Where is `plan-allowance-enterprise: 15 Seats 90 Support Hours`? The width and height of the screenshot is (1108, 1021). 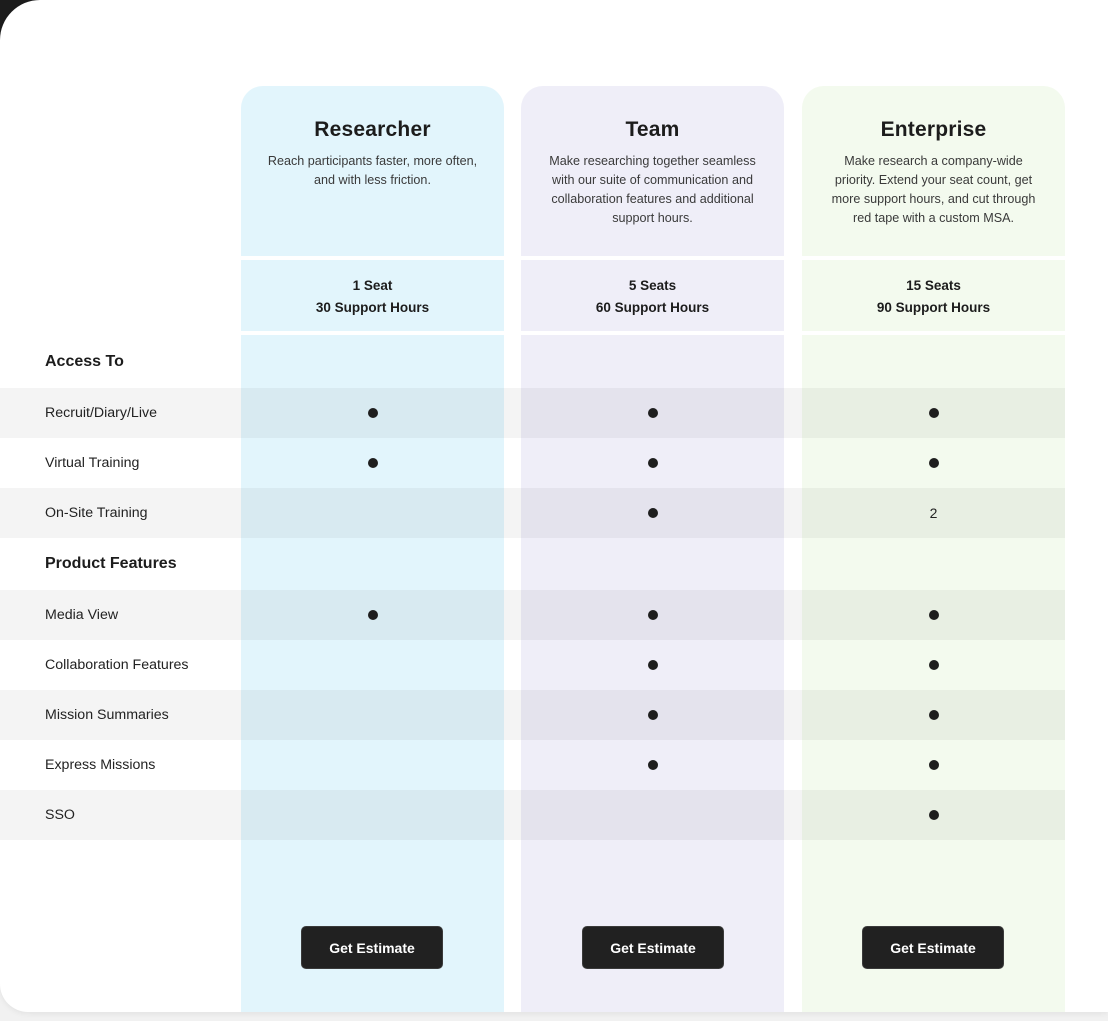
plan-allowance-enterprise: 15 Seats 90 Support Hours is located at coordinates (933, 296).